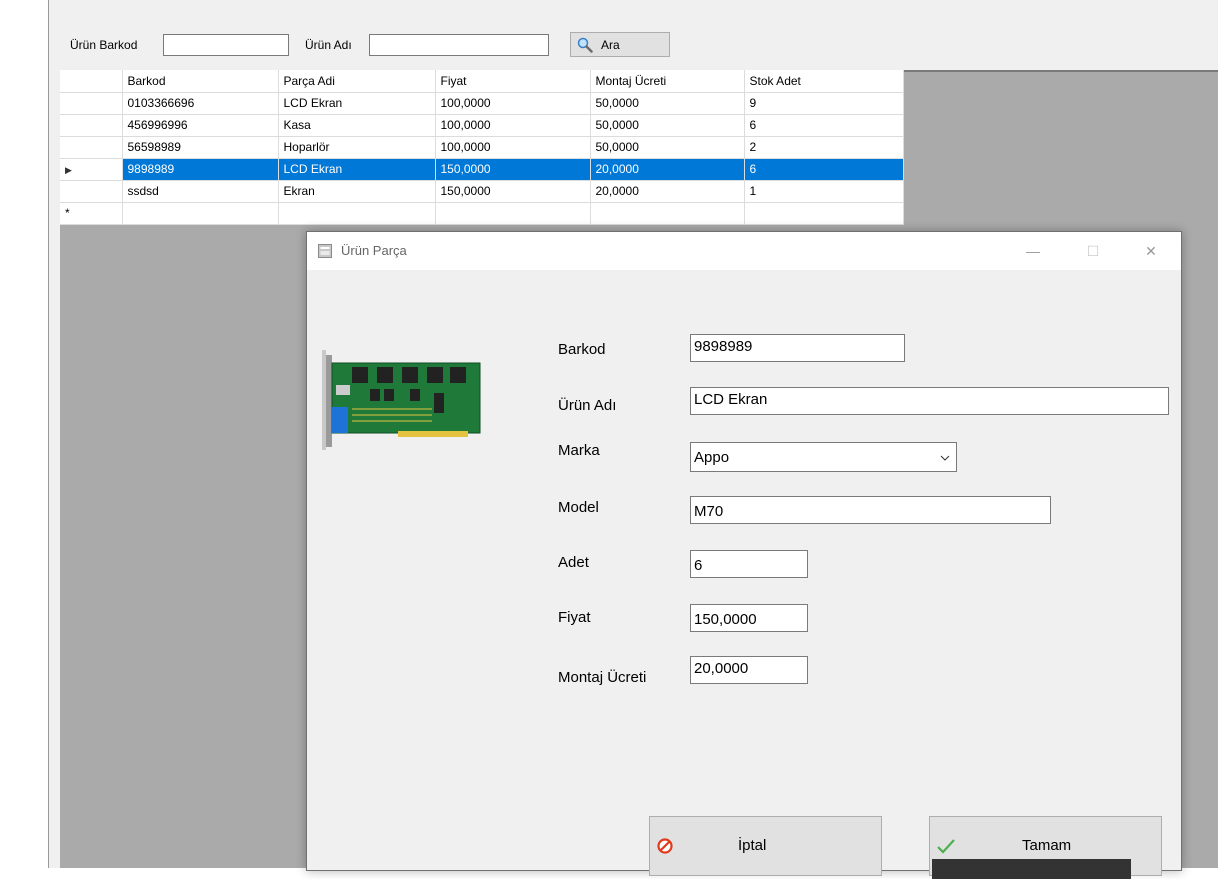  Describe the element at coordinates (667, 81) in the screenshot. I see `column-header-montaj-ucreti: Montaj Ücreti` at that location.